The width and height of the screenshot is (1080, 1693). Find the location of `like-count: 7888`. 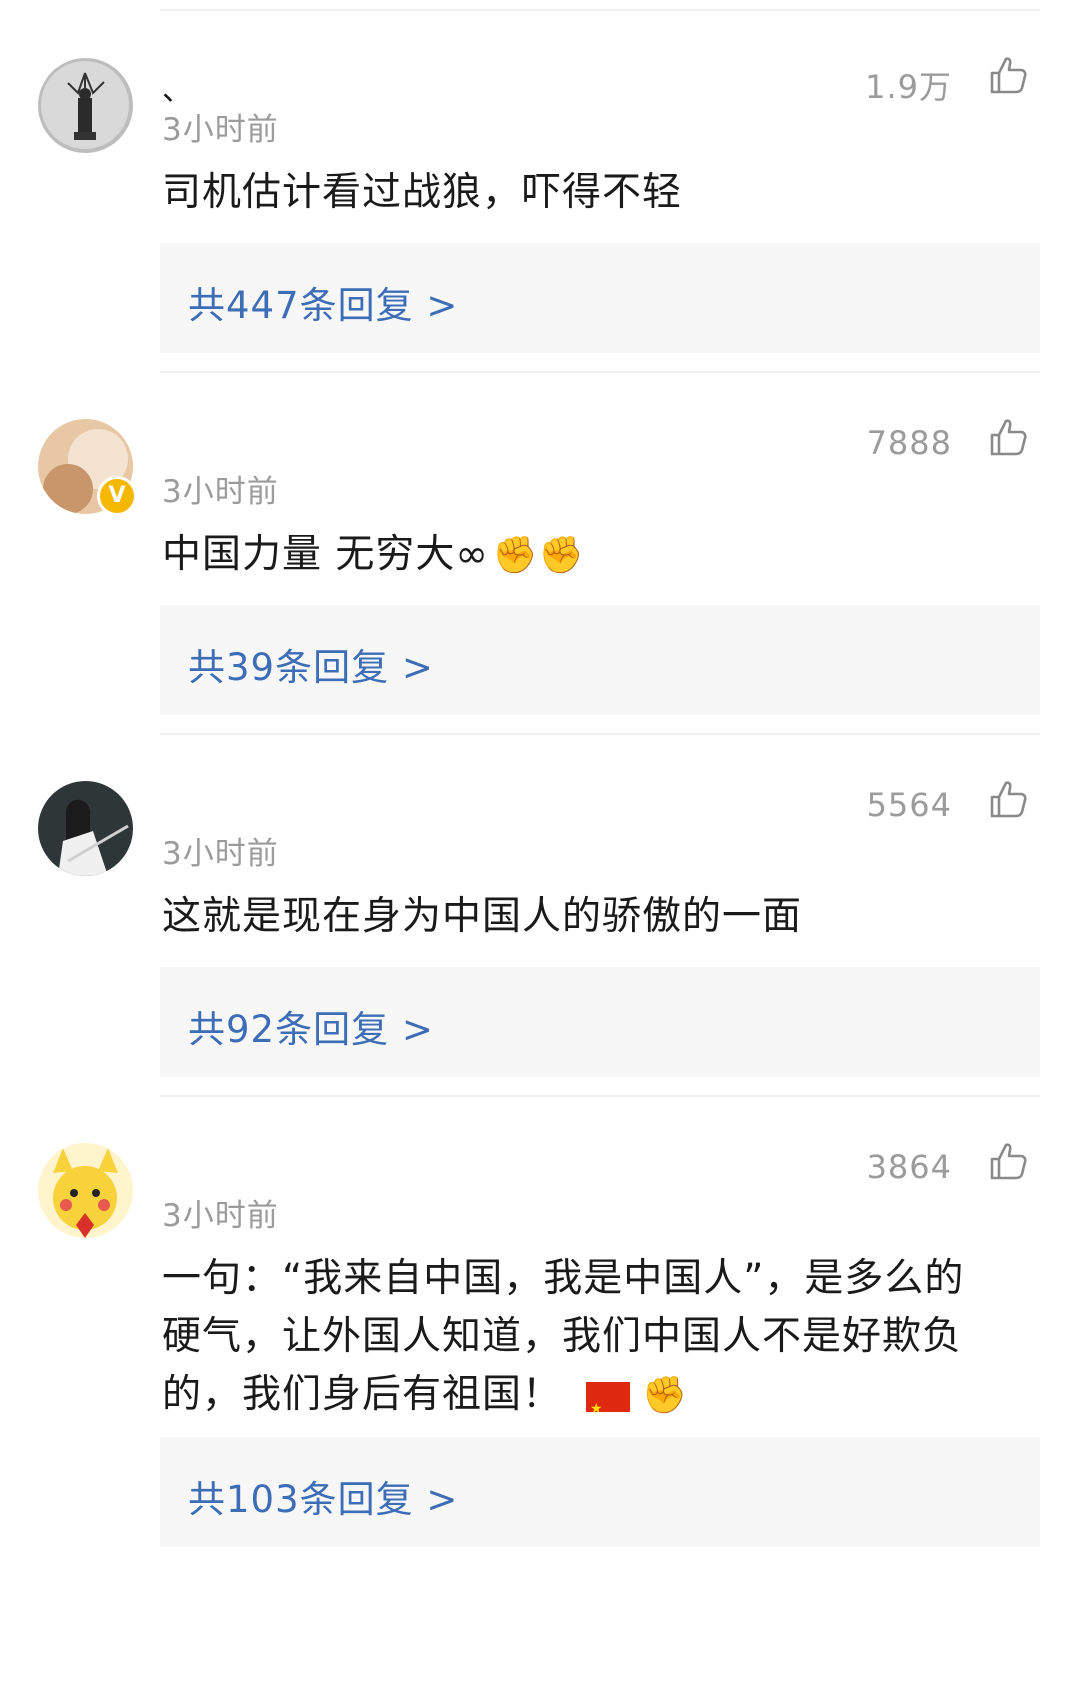

like-count: 7888 is located at coordinates (909, 443).